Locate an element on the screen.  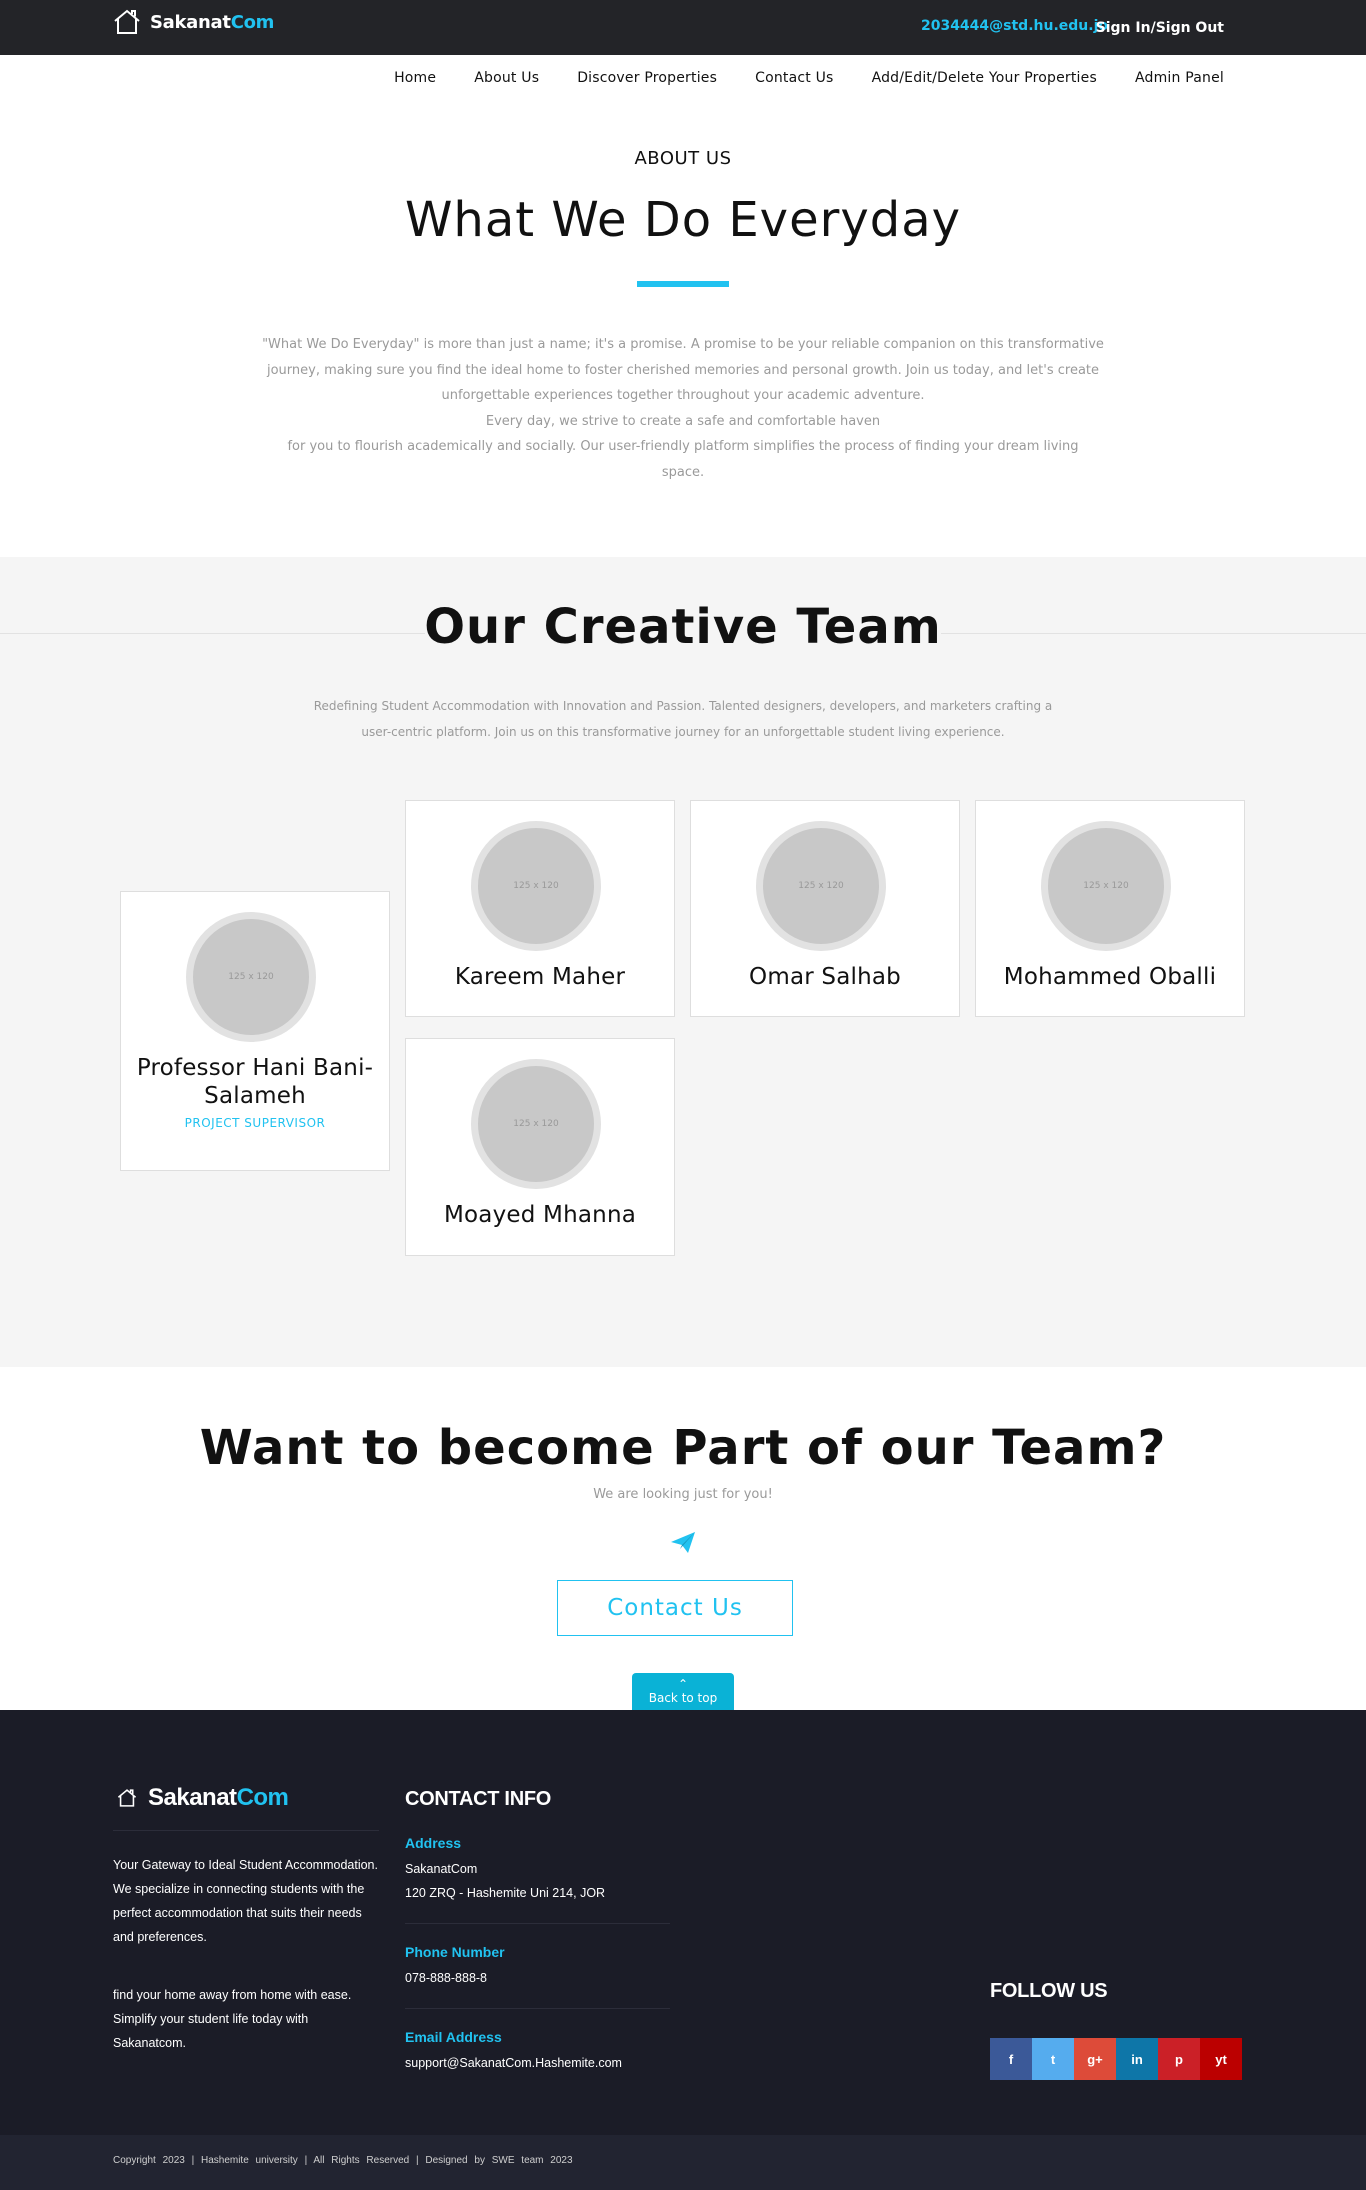
member-role: PROJECT SUPERVISOR is located at coordinates (255, 1123).